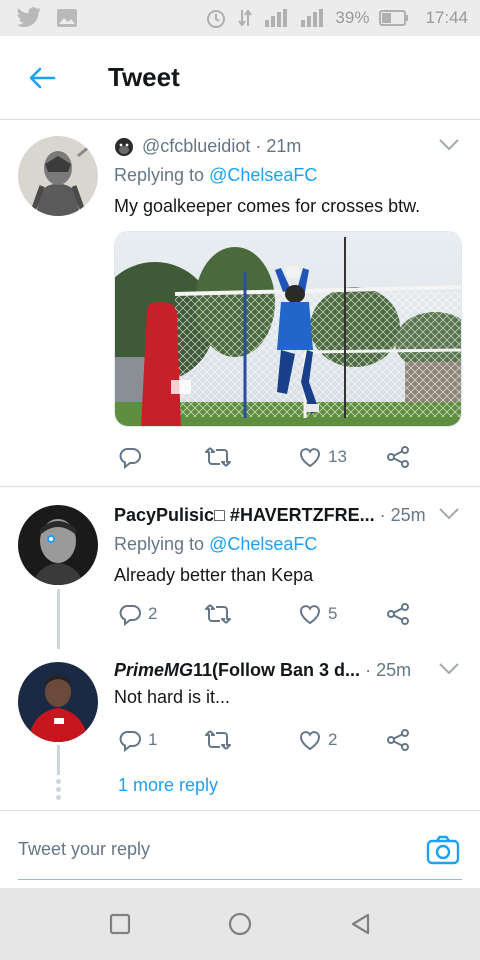 The height and width of the screenshot is (960, 480). Describe the element at coordinates (153, 739) in the screenshot. I see `reply-count: 1` at that location.